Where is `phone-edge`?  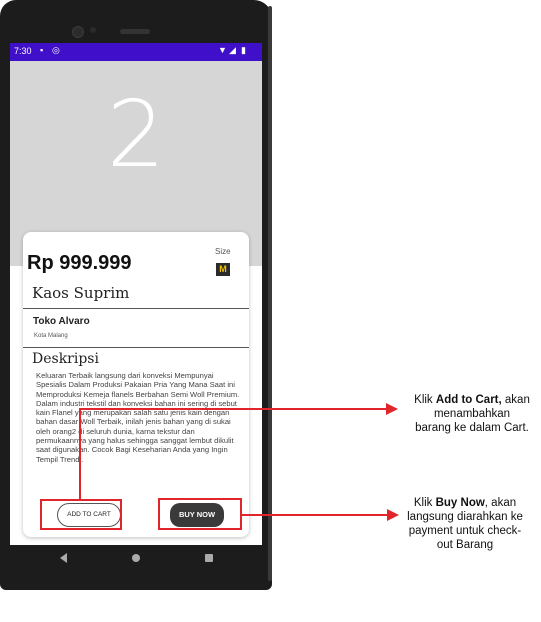
phone-edge is located at coordinates (270, 293).